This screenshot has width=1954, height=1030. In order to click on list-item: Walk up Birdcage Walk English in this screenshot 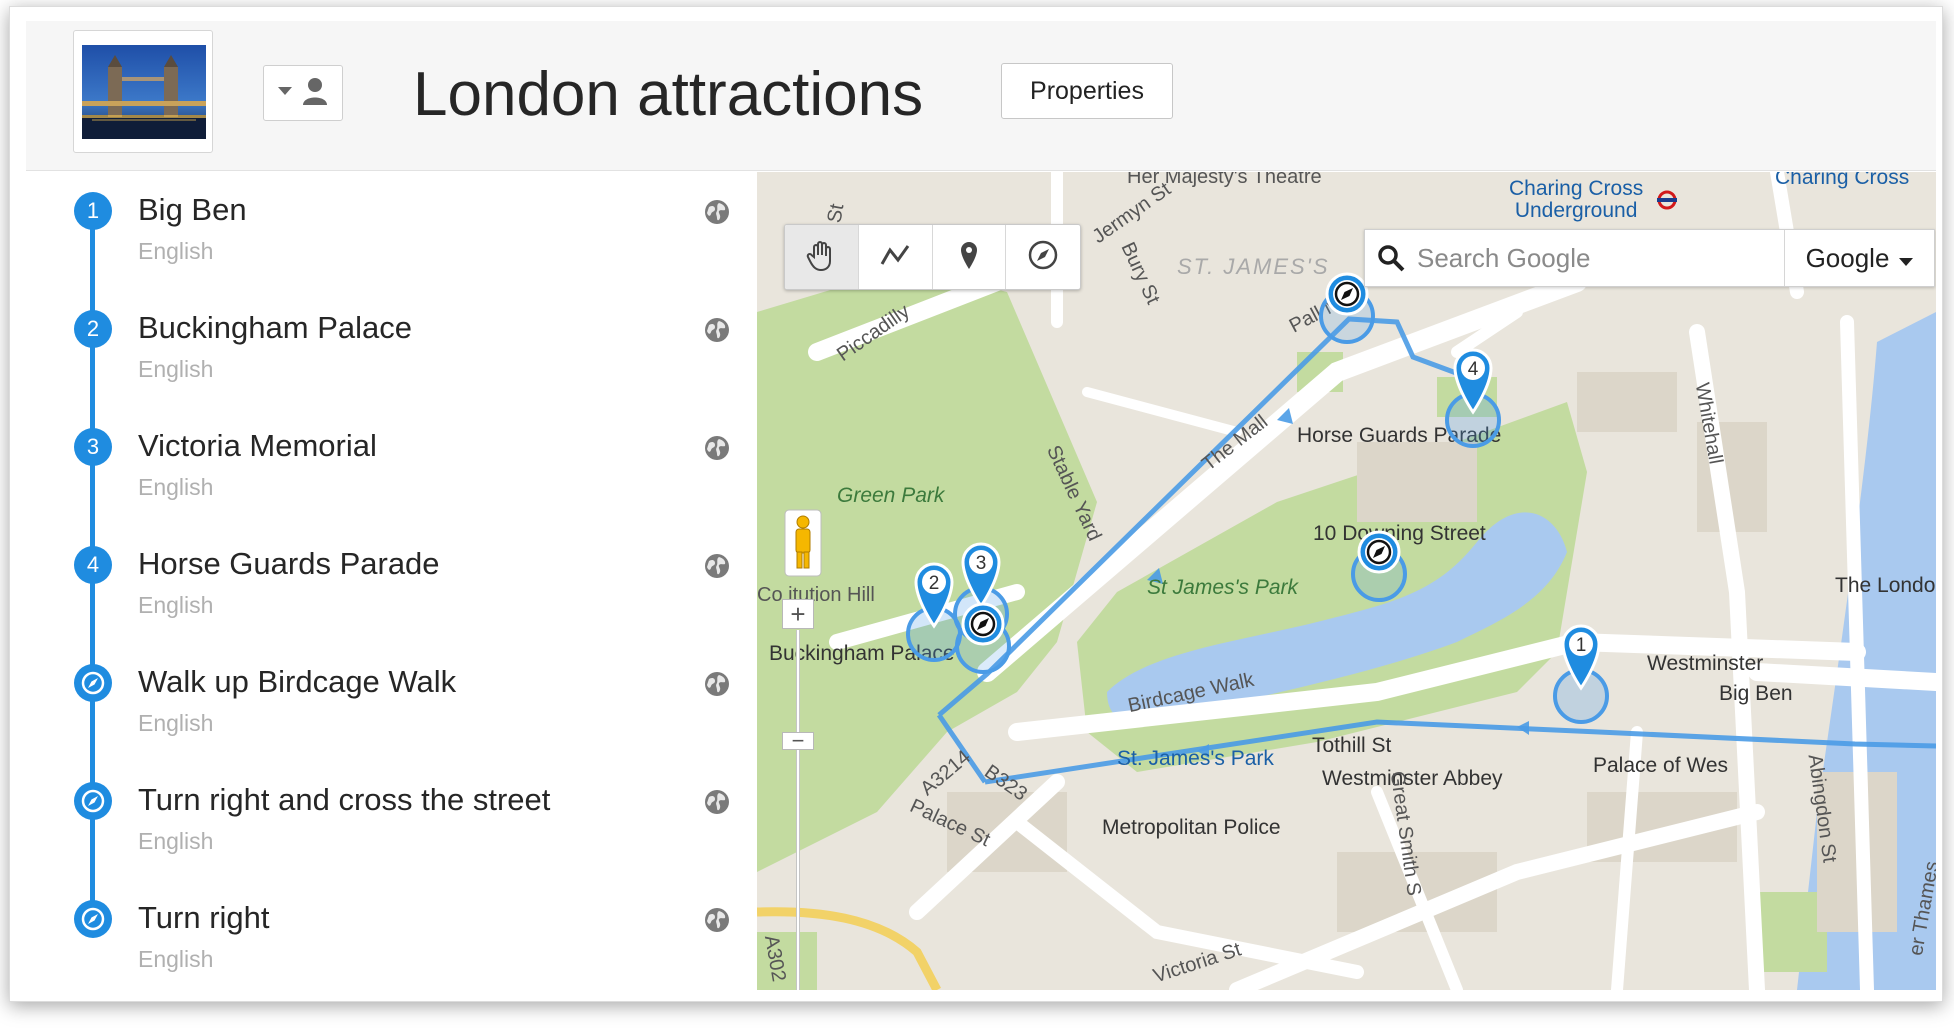, I will do `click(391, 703)`.